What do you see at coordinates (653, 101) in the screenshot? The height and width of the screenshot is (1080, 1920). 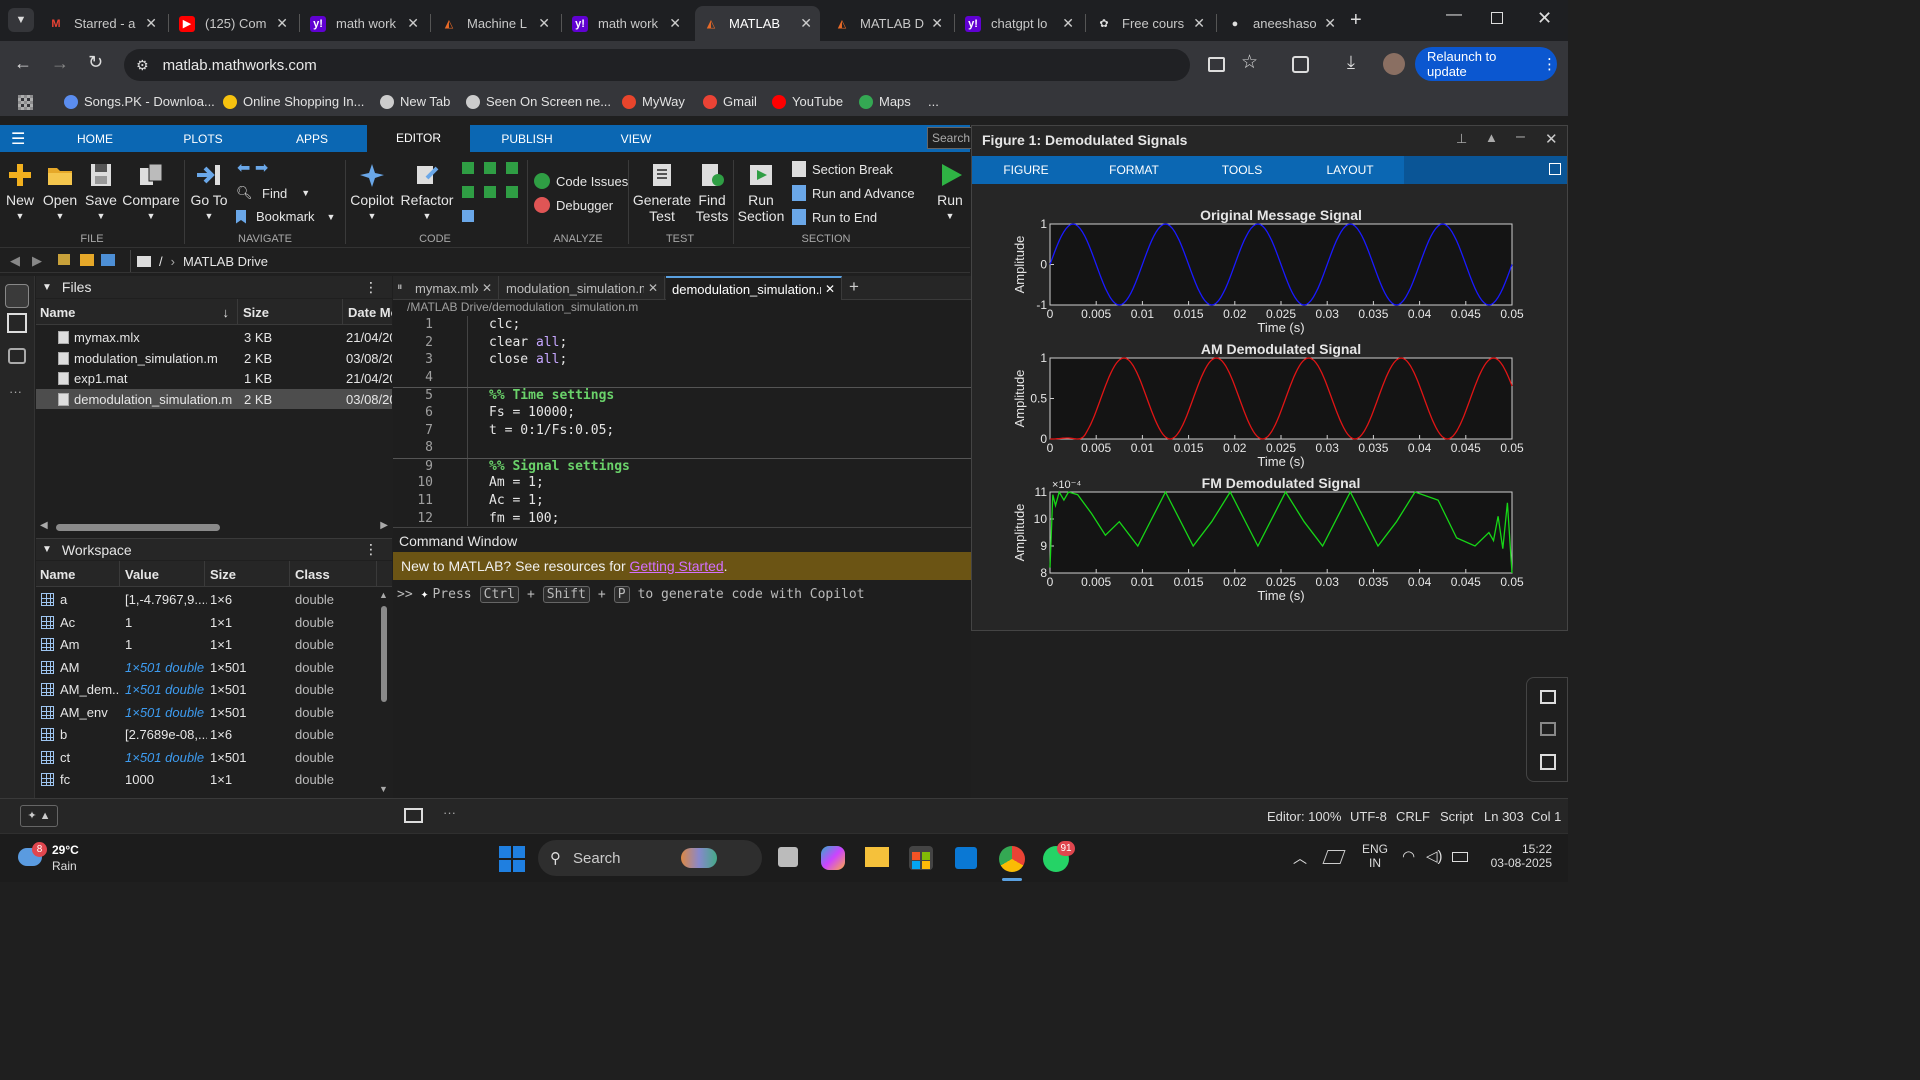 I see `bookmark-item: MyWay` at bounding box center [653, 101].